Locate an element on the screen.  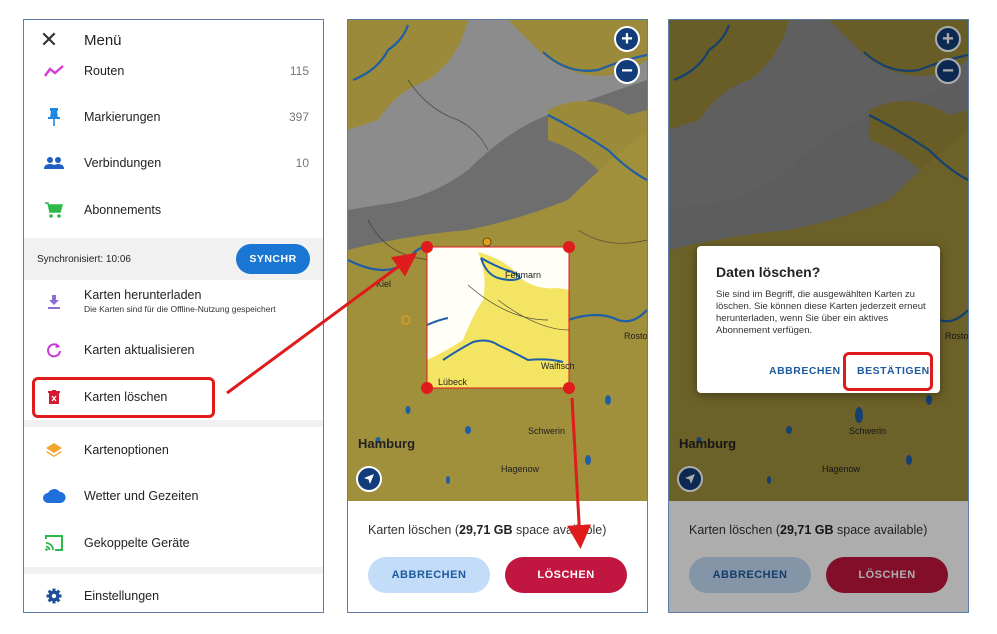
map-label-fehmarn: Fehmarn is located at coordinates (523, 275).